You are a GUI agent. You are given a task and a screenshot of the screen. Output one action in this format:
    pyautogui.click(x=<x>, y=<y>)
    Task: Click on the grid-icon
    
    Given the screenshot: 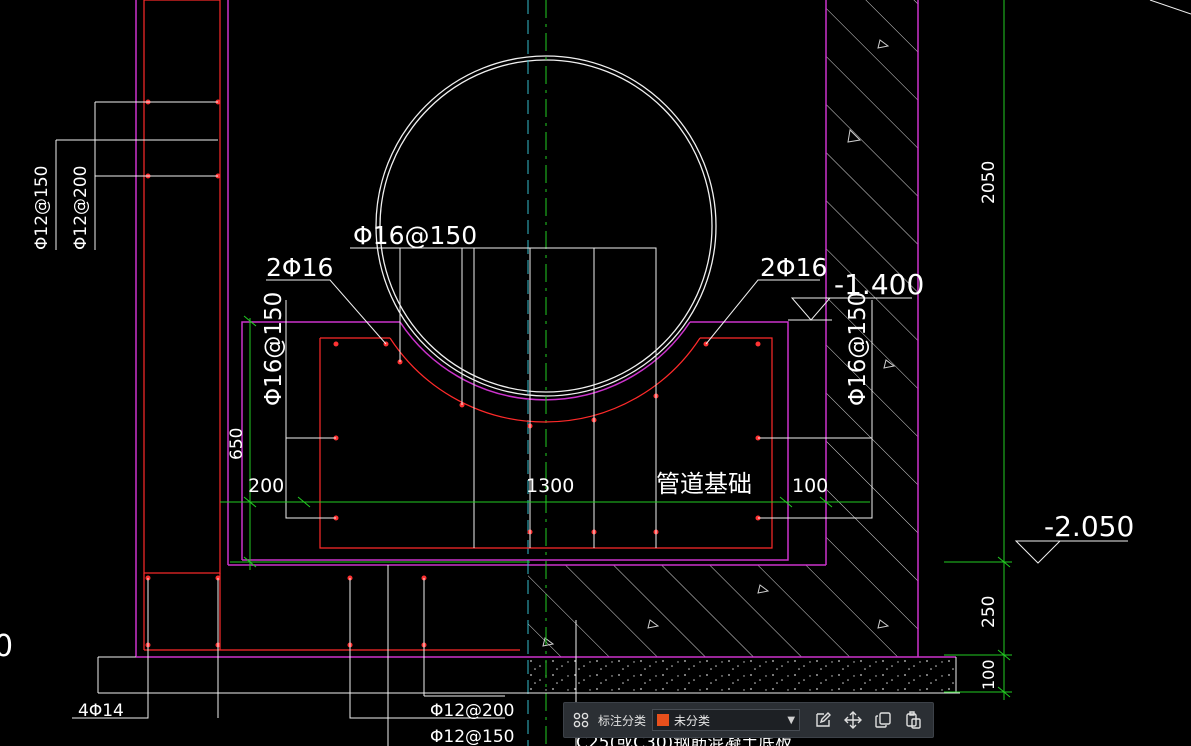 What is the action you would take?
    pyautogui.click(x=581, y=720)
    